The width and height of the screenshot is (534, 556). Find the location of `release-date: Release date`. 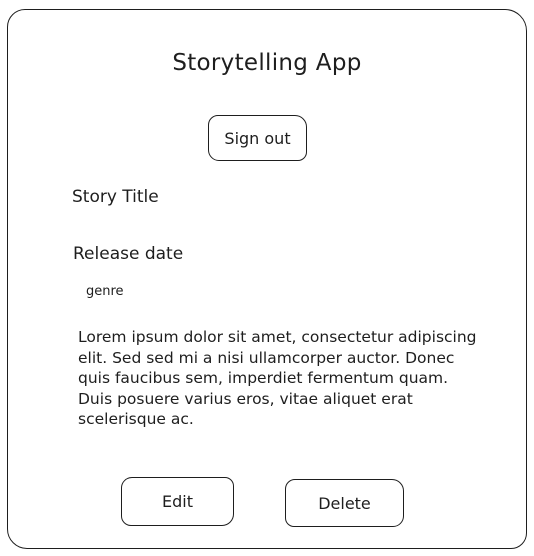

release-date: Release date is located at coordinates (128, 254).